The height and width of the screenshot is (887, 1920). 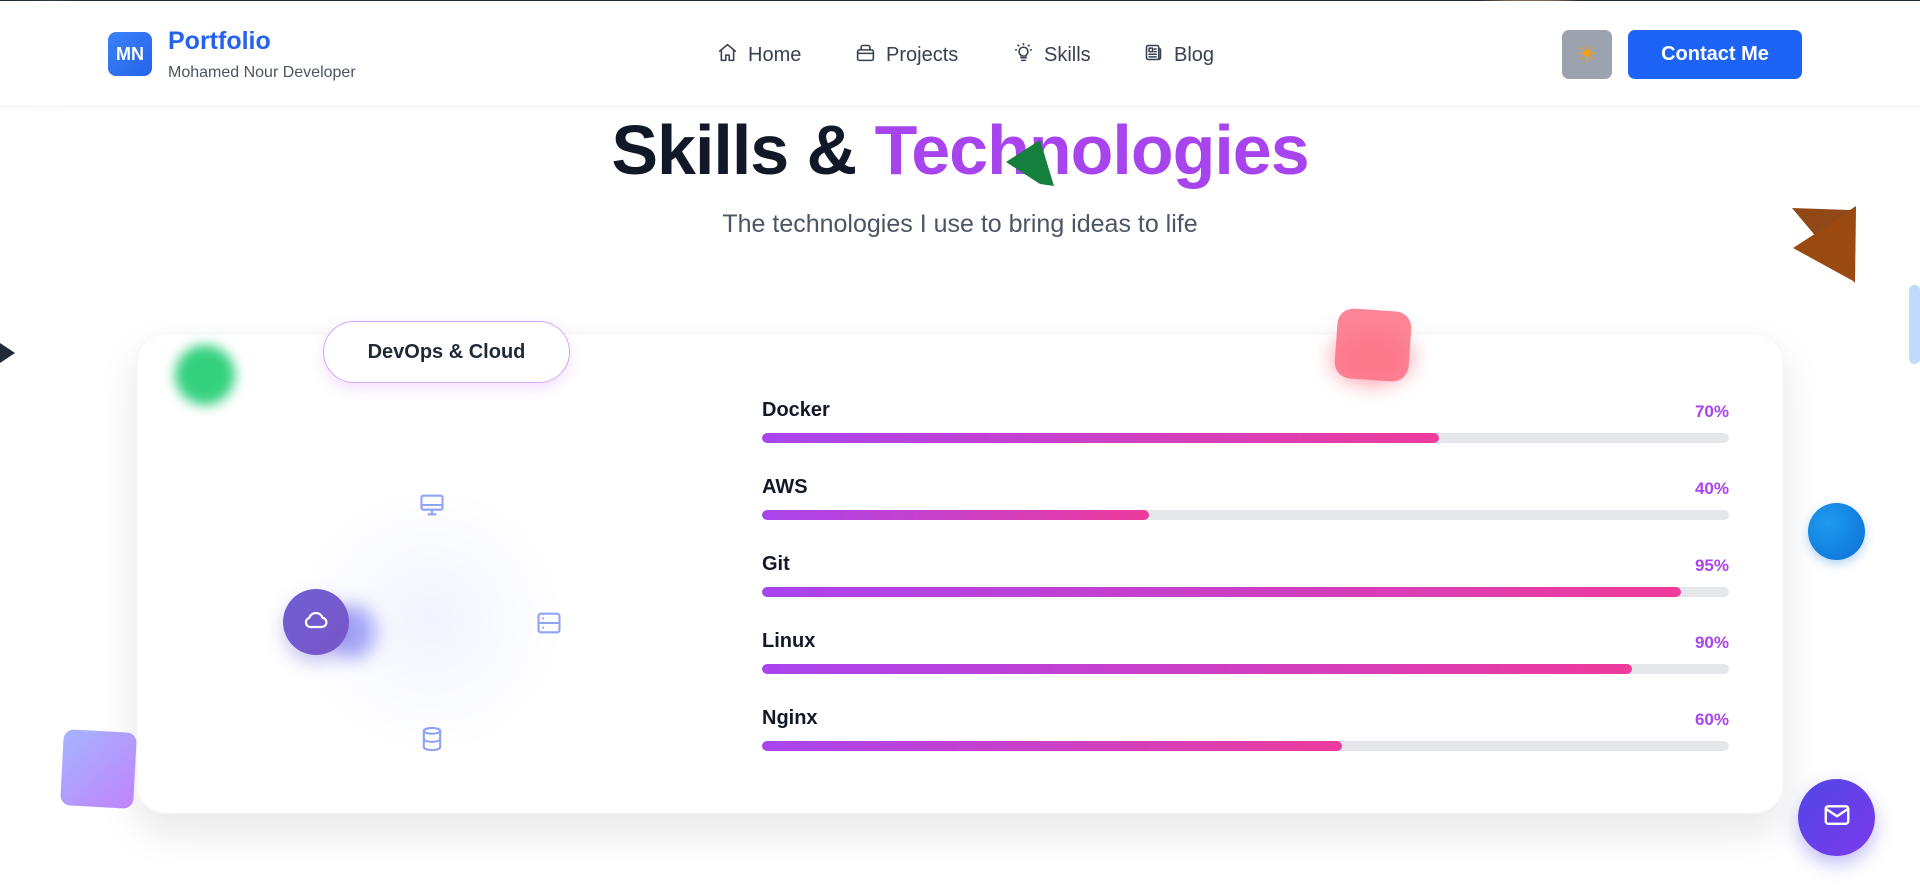 What do you see at coordinates (743, 150) in the screenshot?
I see `section-title-main: Skills &` at bounding box center [743, 150].